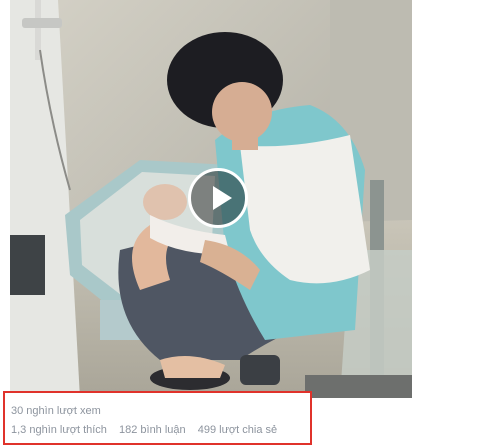  What do you see at coordinates (222, 198) in the screenshot?
I see `play-icon` at bounding box center [222, 198].